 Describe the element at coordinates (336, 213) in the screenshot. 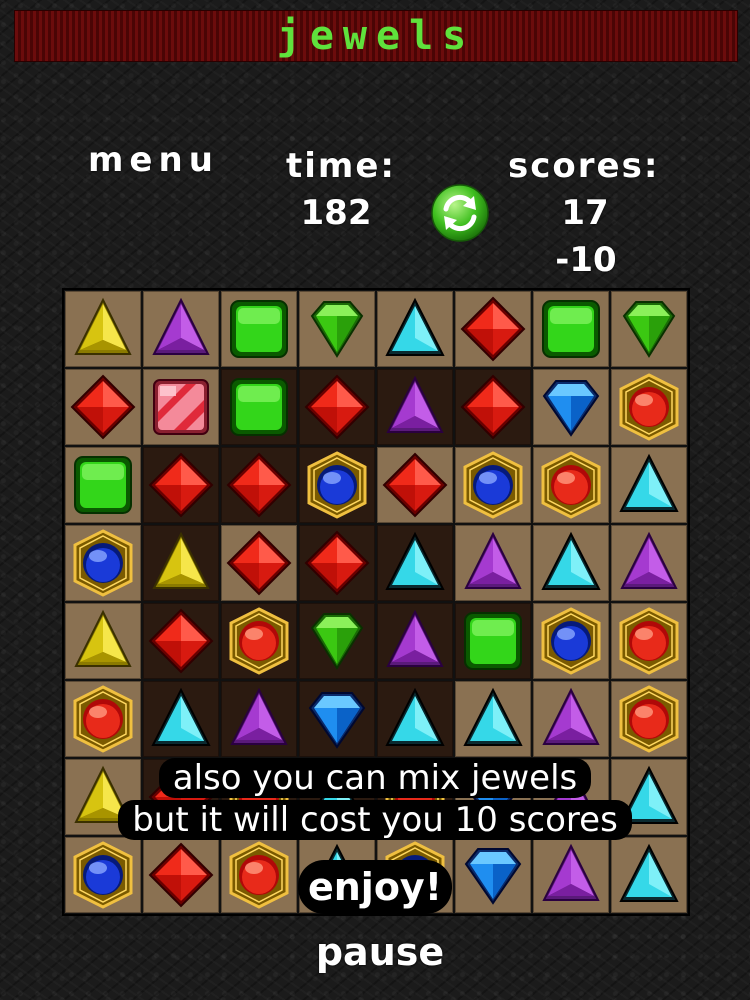

I see `time-value: 182` at that location.